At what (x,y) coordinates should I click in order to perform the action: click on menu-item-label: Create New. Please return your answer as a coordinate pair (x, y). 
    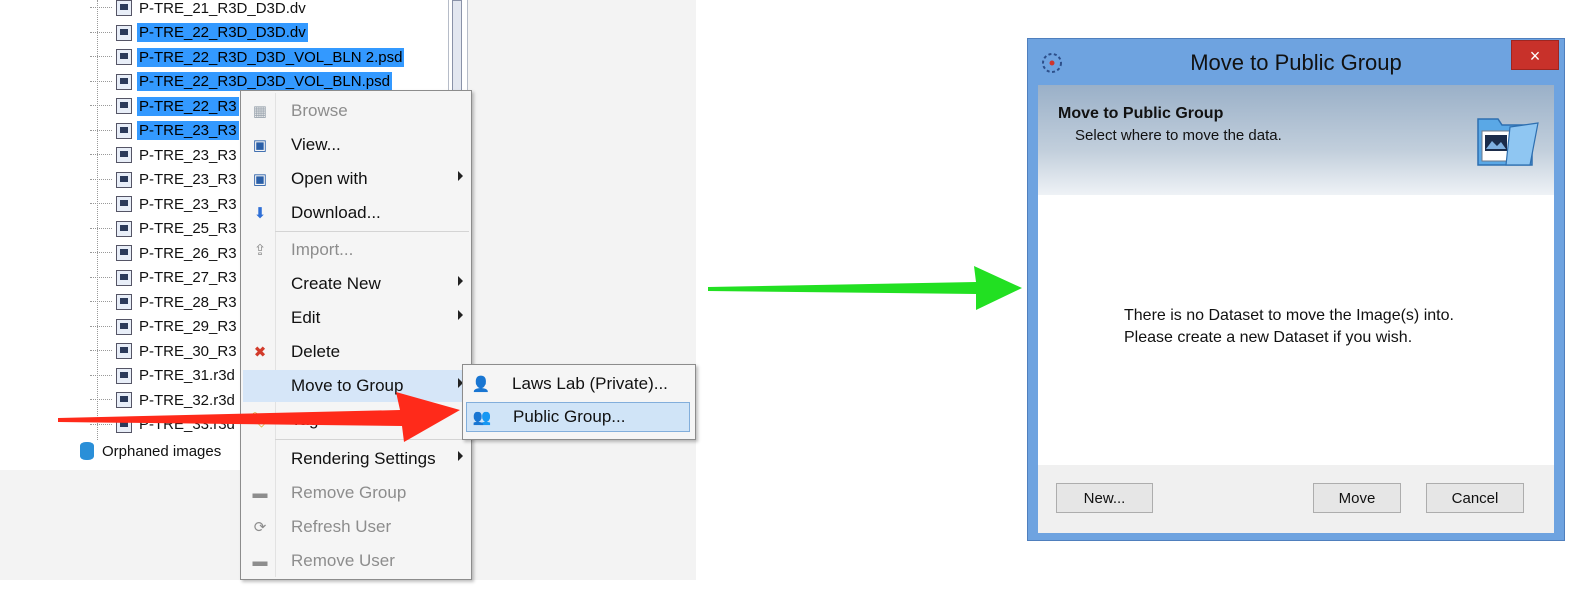
    Looking at the image, I should click on (336, 283).